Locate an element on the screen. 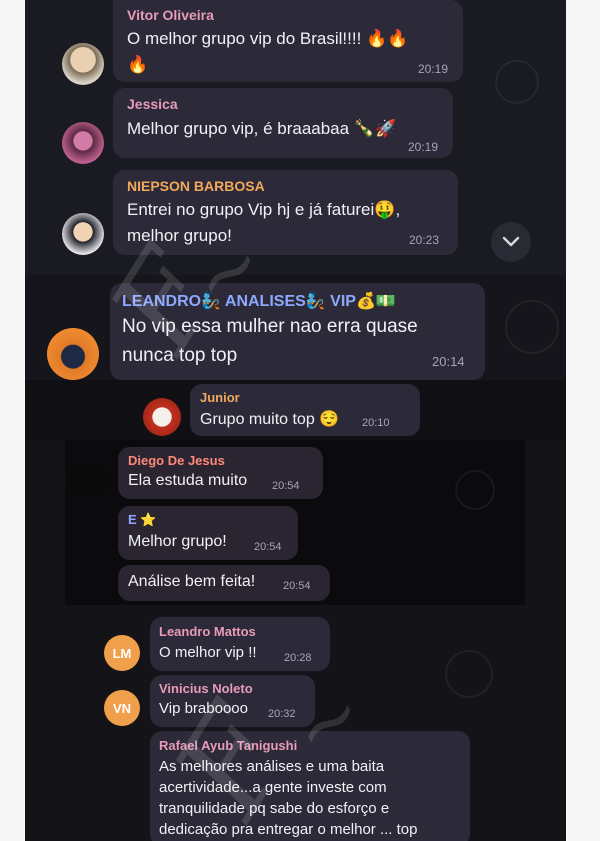  sender-name: NIEPSON BARBOSA is located at coordinates (196, 186).